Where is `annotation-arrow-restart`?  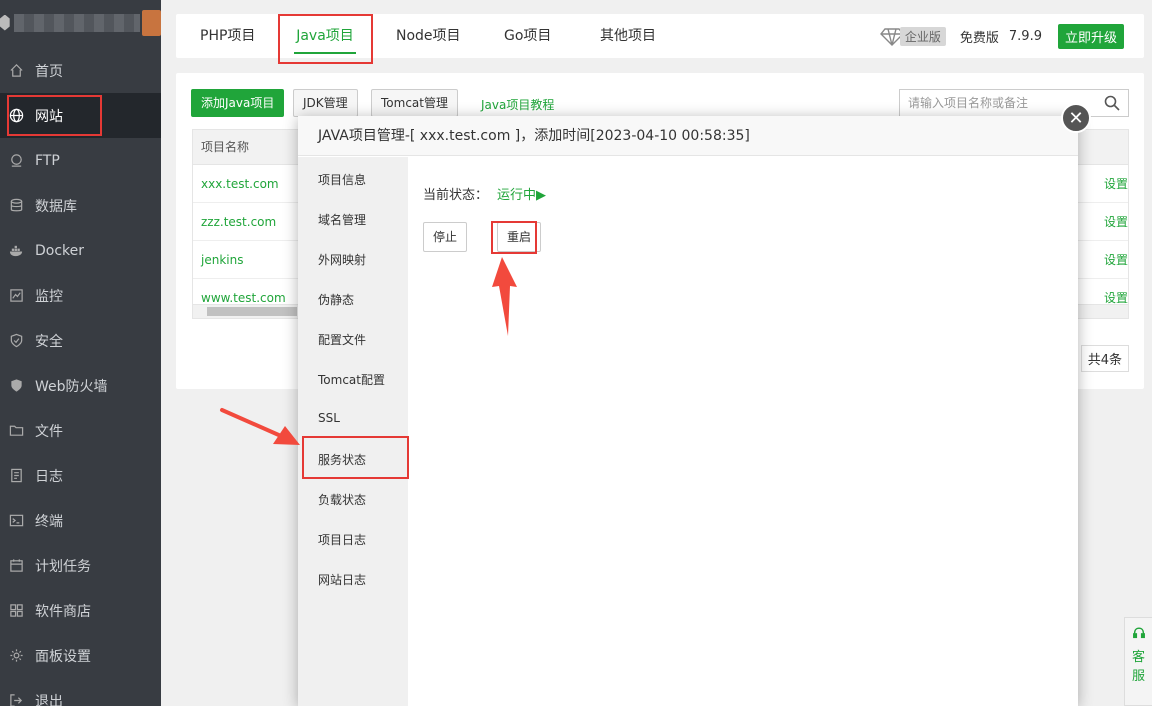 annotation-arrow-restart is located at coordinates (504, 296).